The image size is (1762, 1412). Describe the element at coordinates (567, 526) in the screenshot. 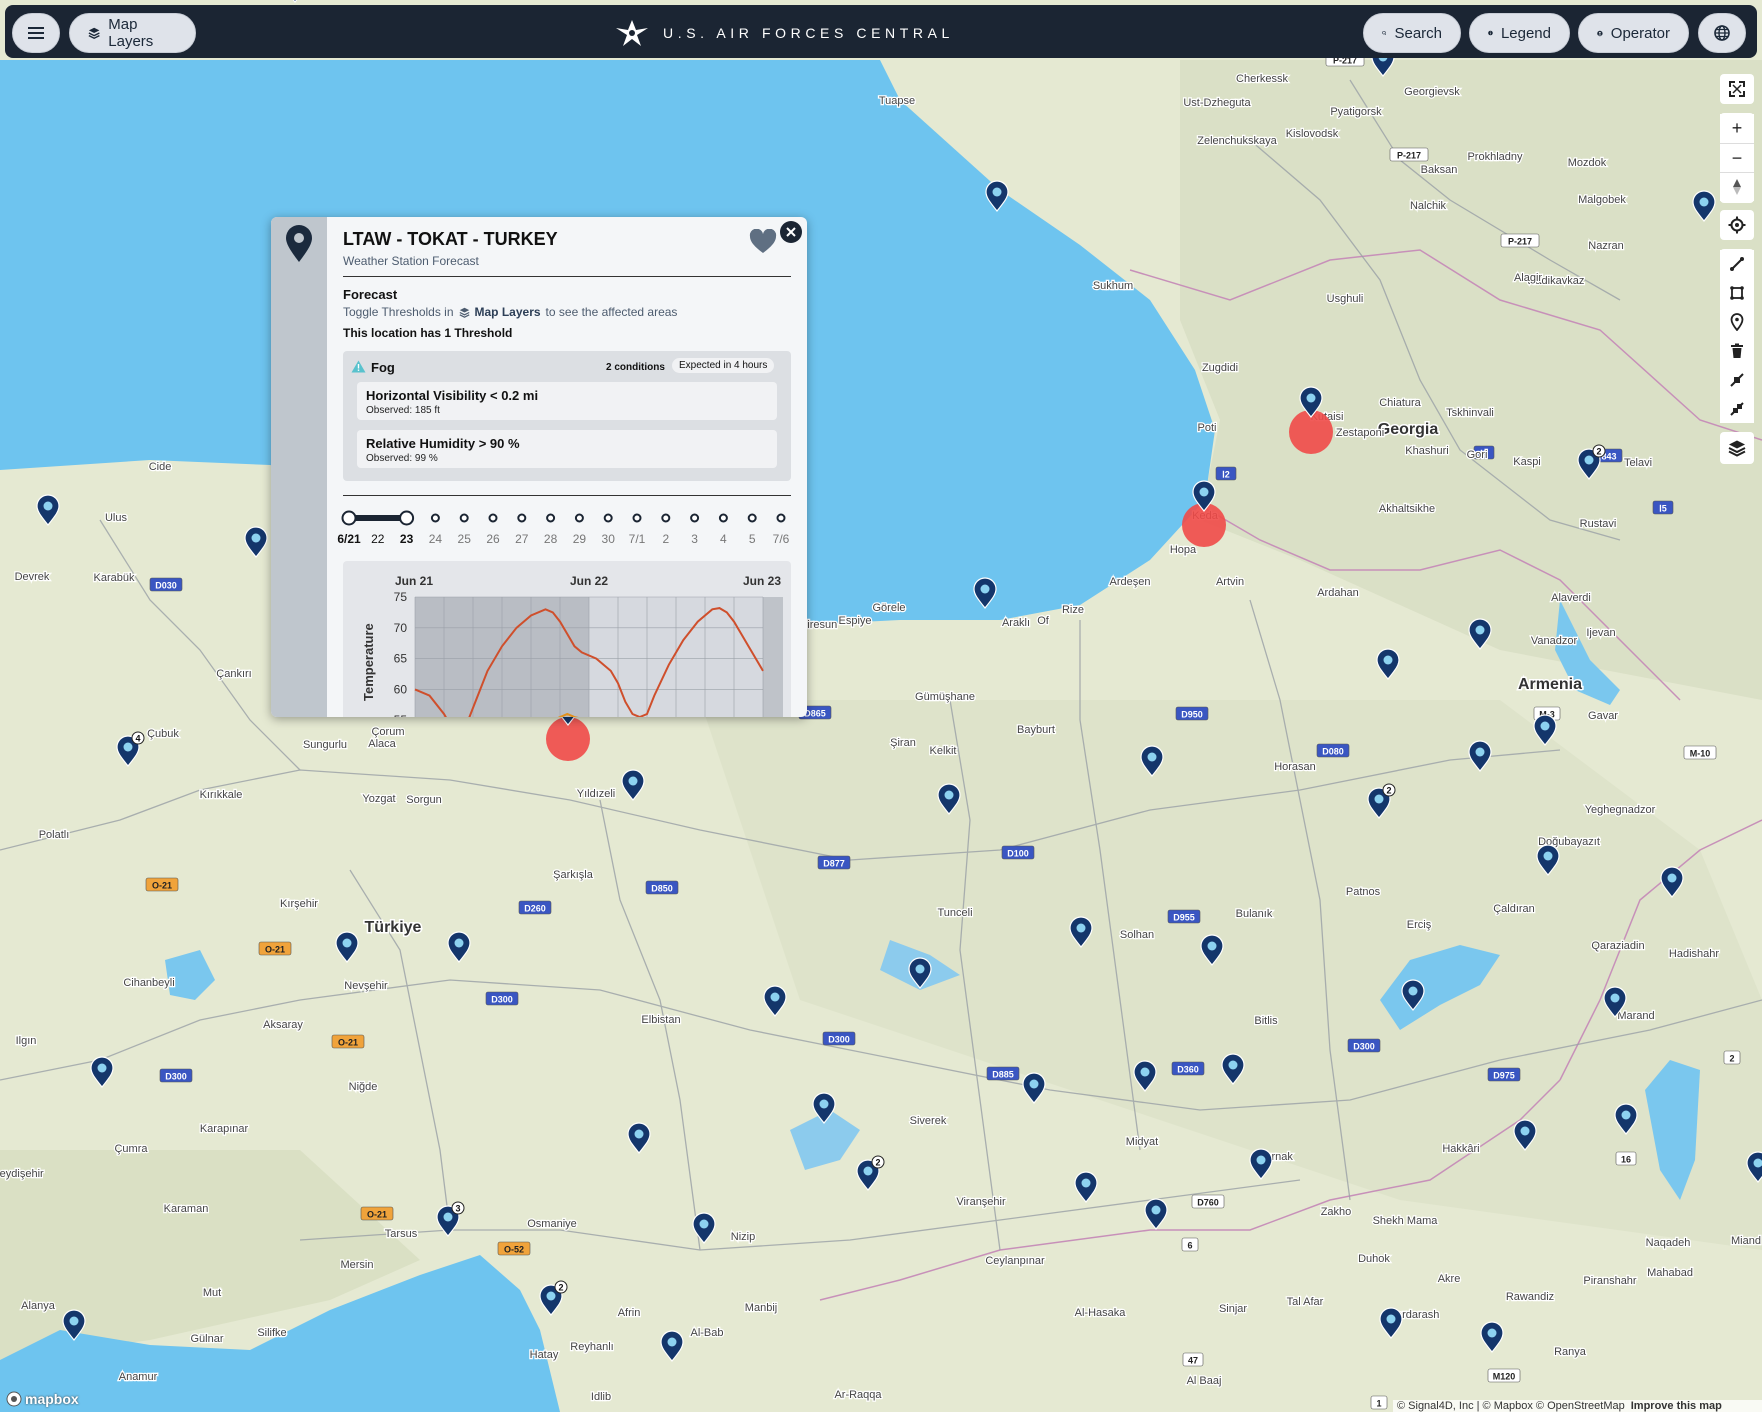

I see `day-timeline-slider: 6/21 22 23 24 25 26 27 28 29 30 7/1 2 3 4 5 7/6` at that location.